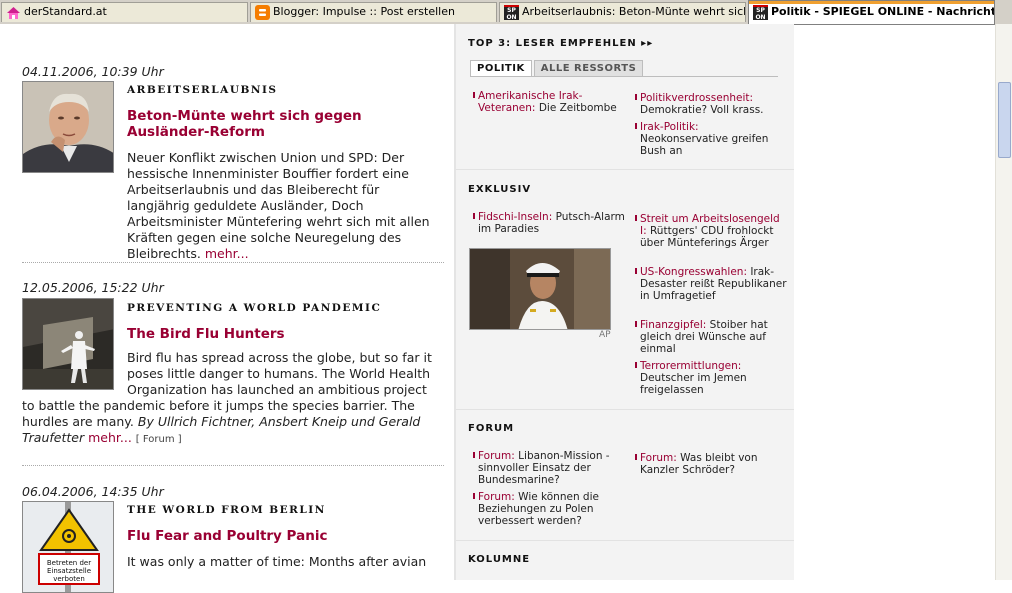 The height and width of the screenshot is (593, 1012). I want to click on tab-label: Politik - SPIEGEL ONLINE - Nachrichten, so click(883, 11).